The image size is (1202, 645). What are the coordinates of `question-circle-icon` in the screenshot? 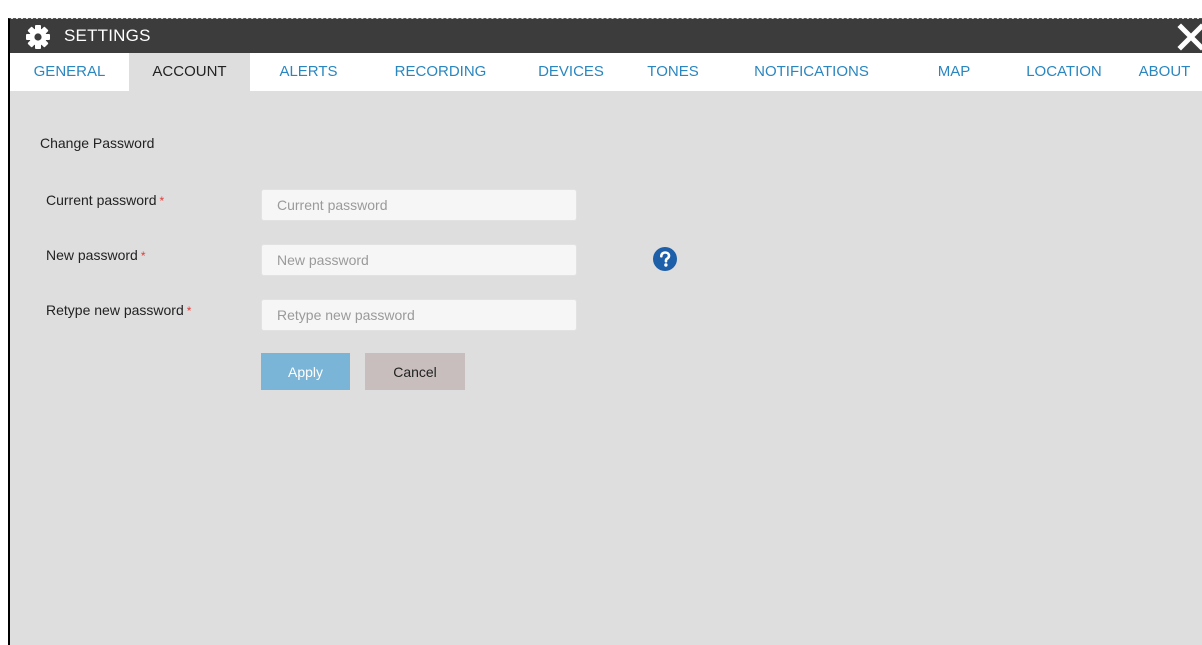 It's located at (665, 259).